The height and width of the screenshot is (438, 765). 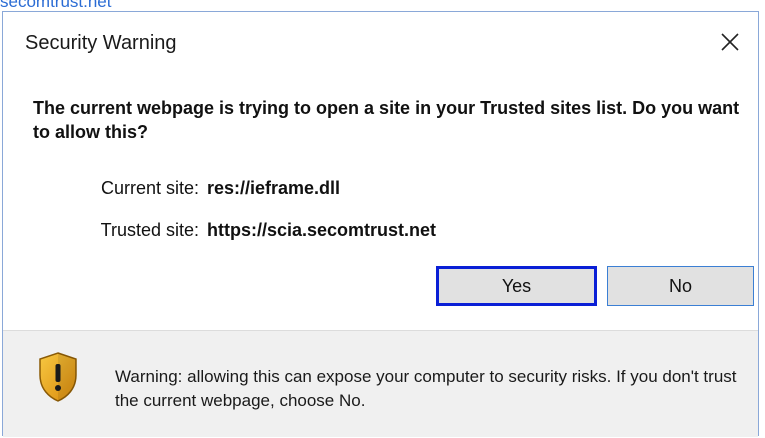 I want to click on title-bar: Security Warning, so click(x=380, y=43).